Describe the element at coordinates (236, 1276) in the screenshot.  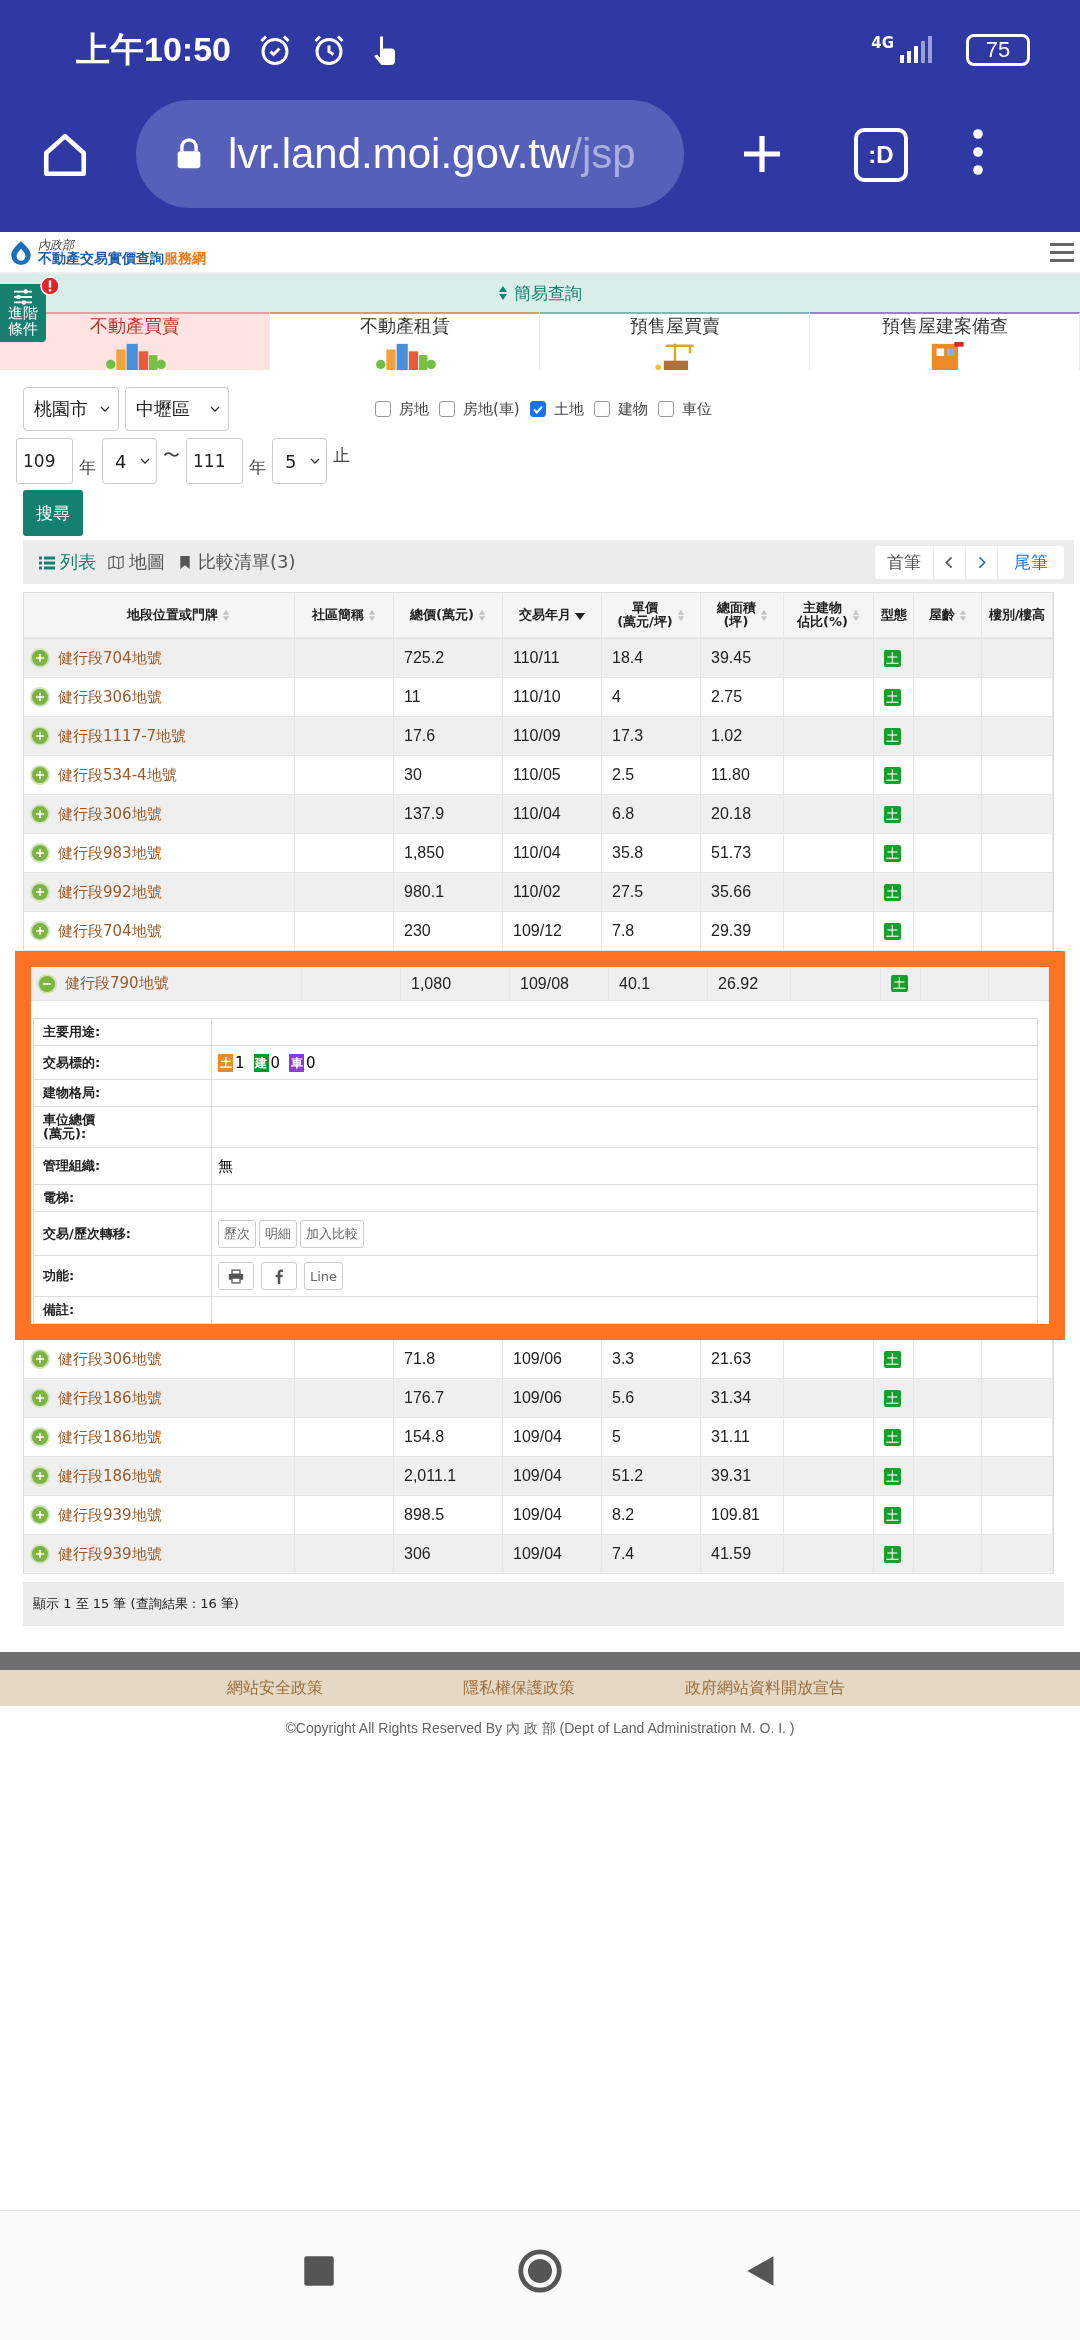
I see `print-button` at that location.